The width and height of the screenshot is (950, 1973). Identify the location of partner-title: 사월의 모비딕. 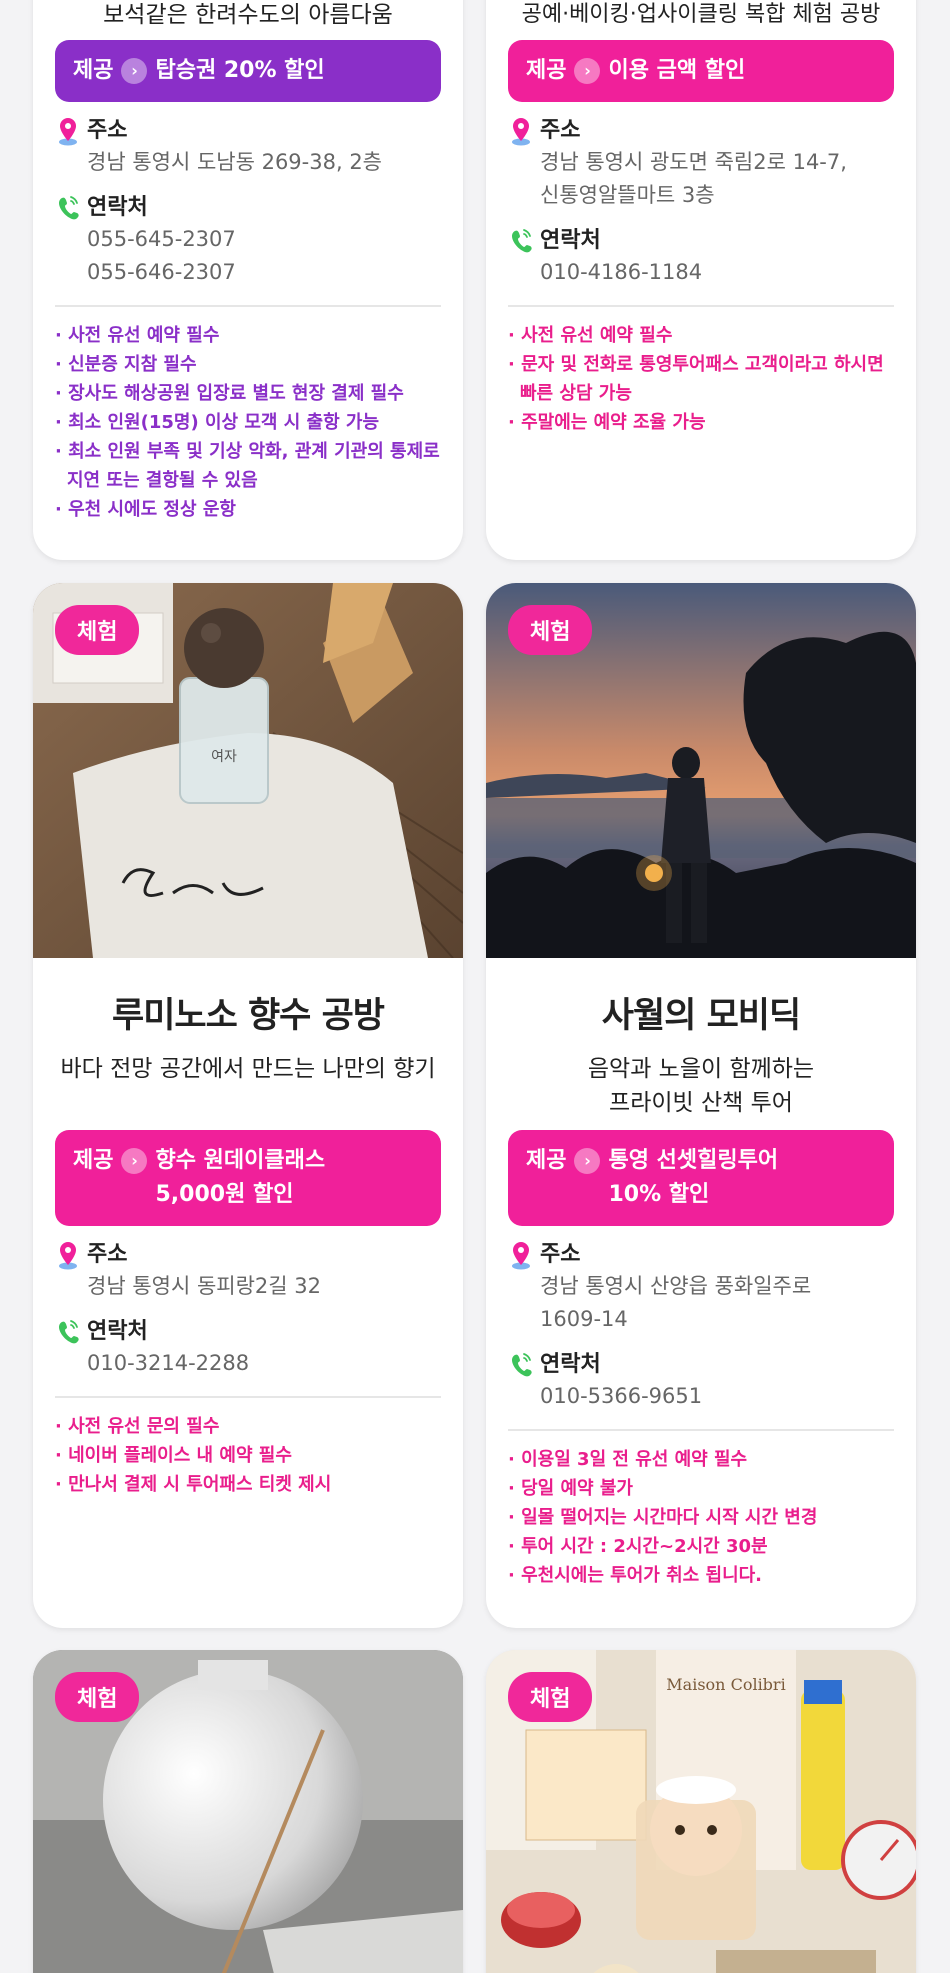
(701, 1016).